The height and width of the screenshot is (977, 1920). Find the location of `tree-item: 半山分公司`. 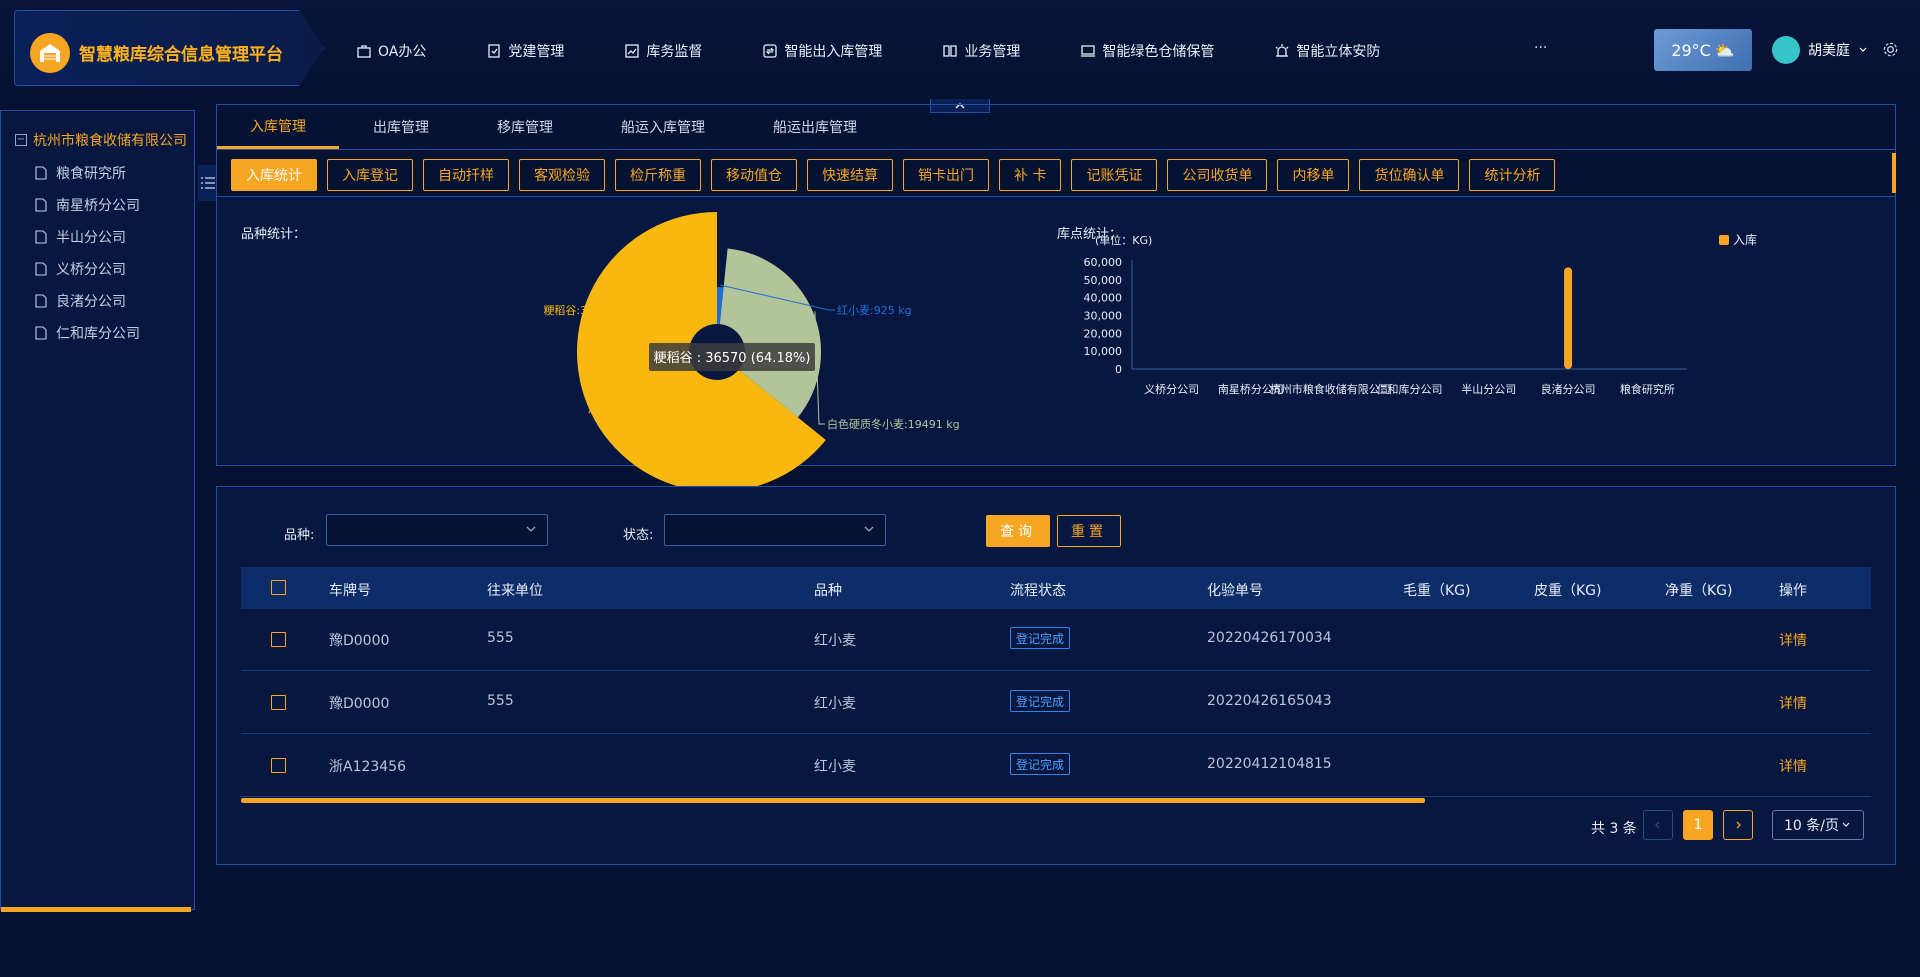

tree-item: 半山分公司 is located at coordinates (80, 237).